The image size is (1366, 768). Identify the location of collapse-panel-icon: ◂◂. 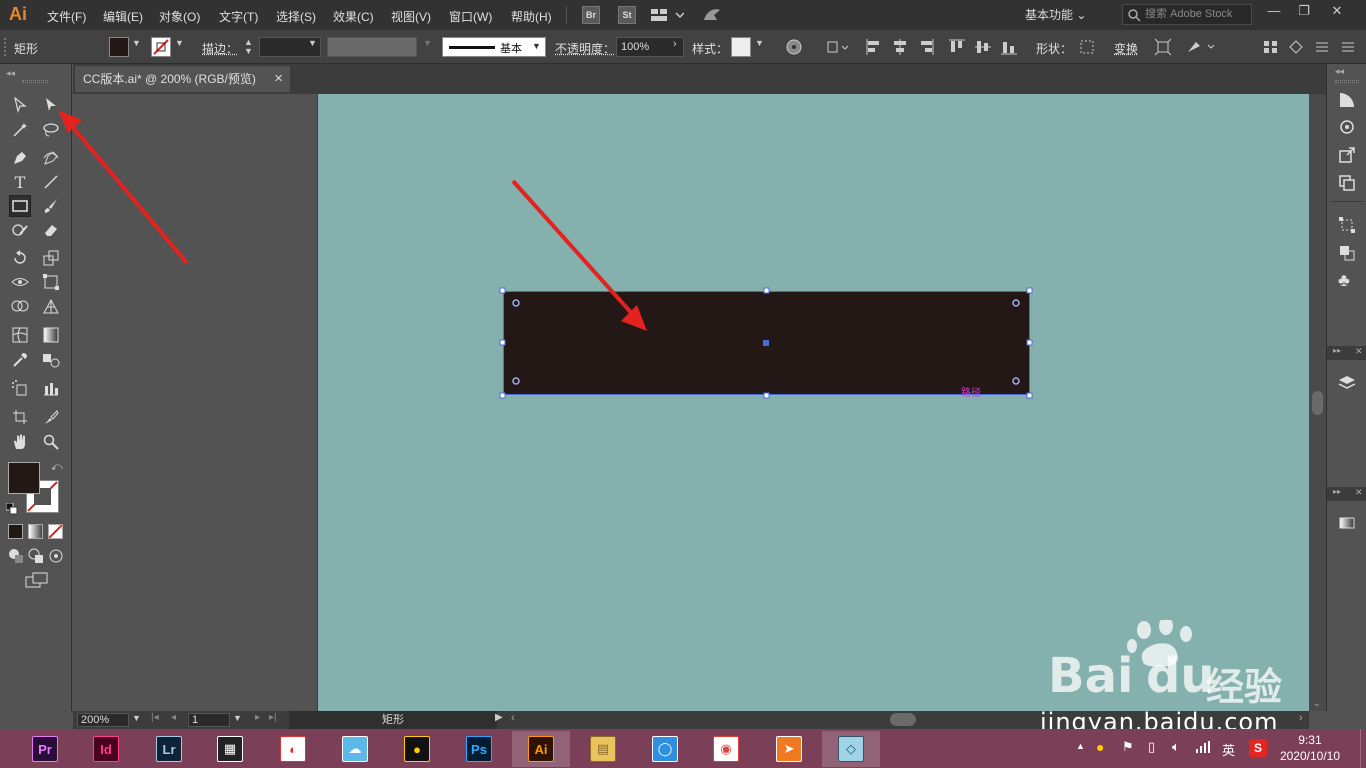
(10, 73).